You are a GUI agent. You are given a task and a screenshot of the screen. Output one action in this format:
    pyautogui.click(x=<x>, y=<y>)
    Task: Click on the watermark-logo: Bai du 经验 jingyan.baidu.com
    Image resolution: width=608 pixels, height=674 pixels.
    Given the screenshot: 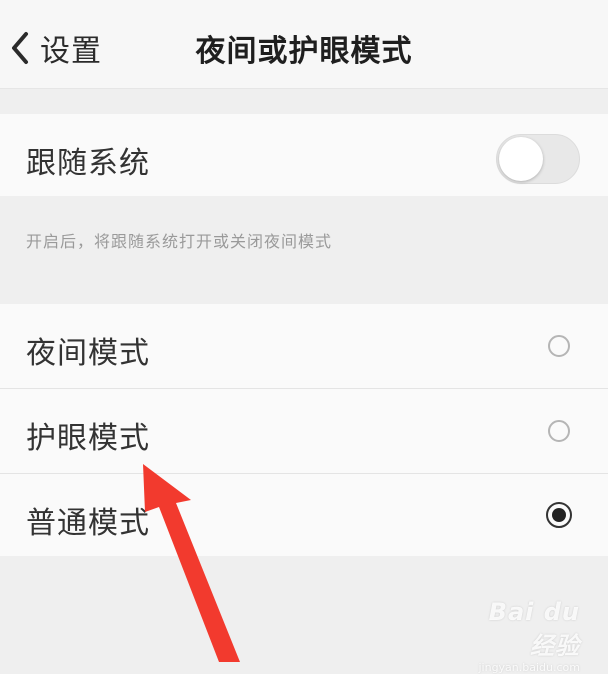 What is the action you would take?
    pyautogui.click(x=520, y=636)
    